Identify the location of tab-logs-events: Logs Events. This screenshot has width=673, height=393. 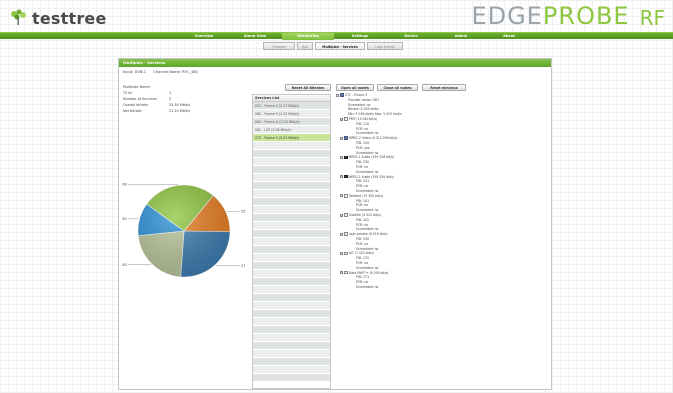
(385, 46).